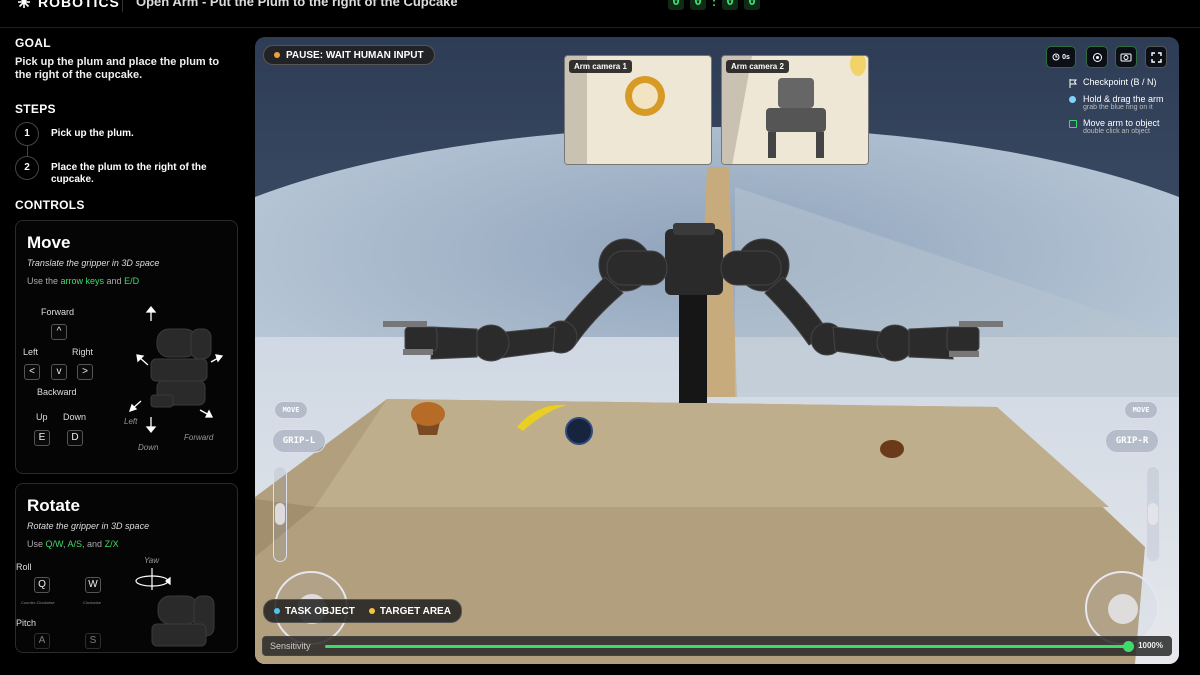 This screenshot has height=675, width=1200. Describe the element at coordinates (93, 263) in the screenshot. I see `move-subtitle: Translate the gripper in 3D space` at that location.